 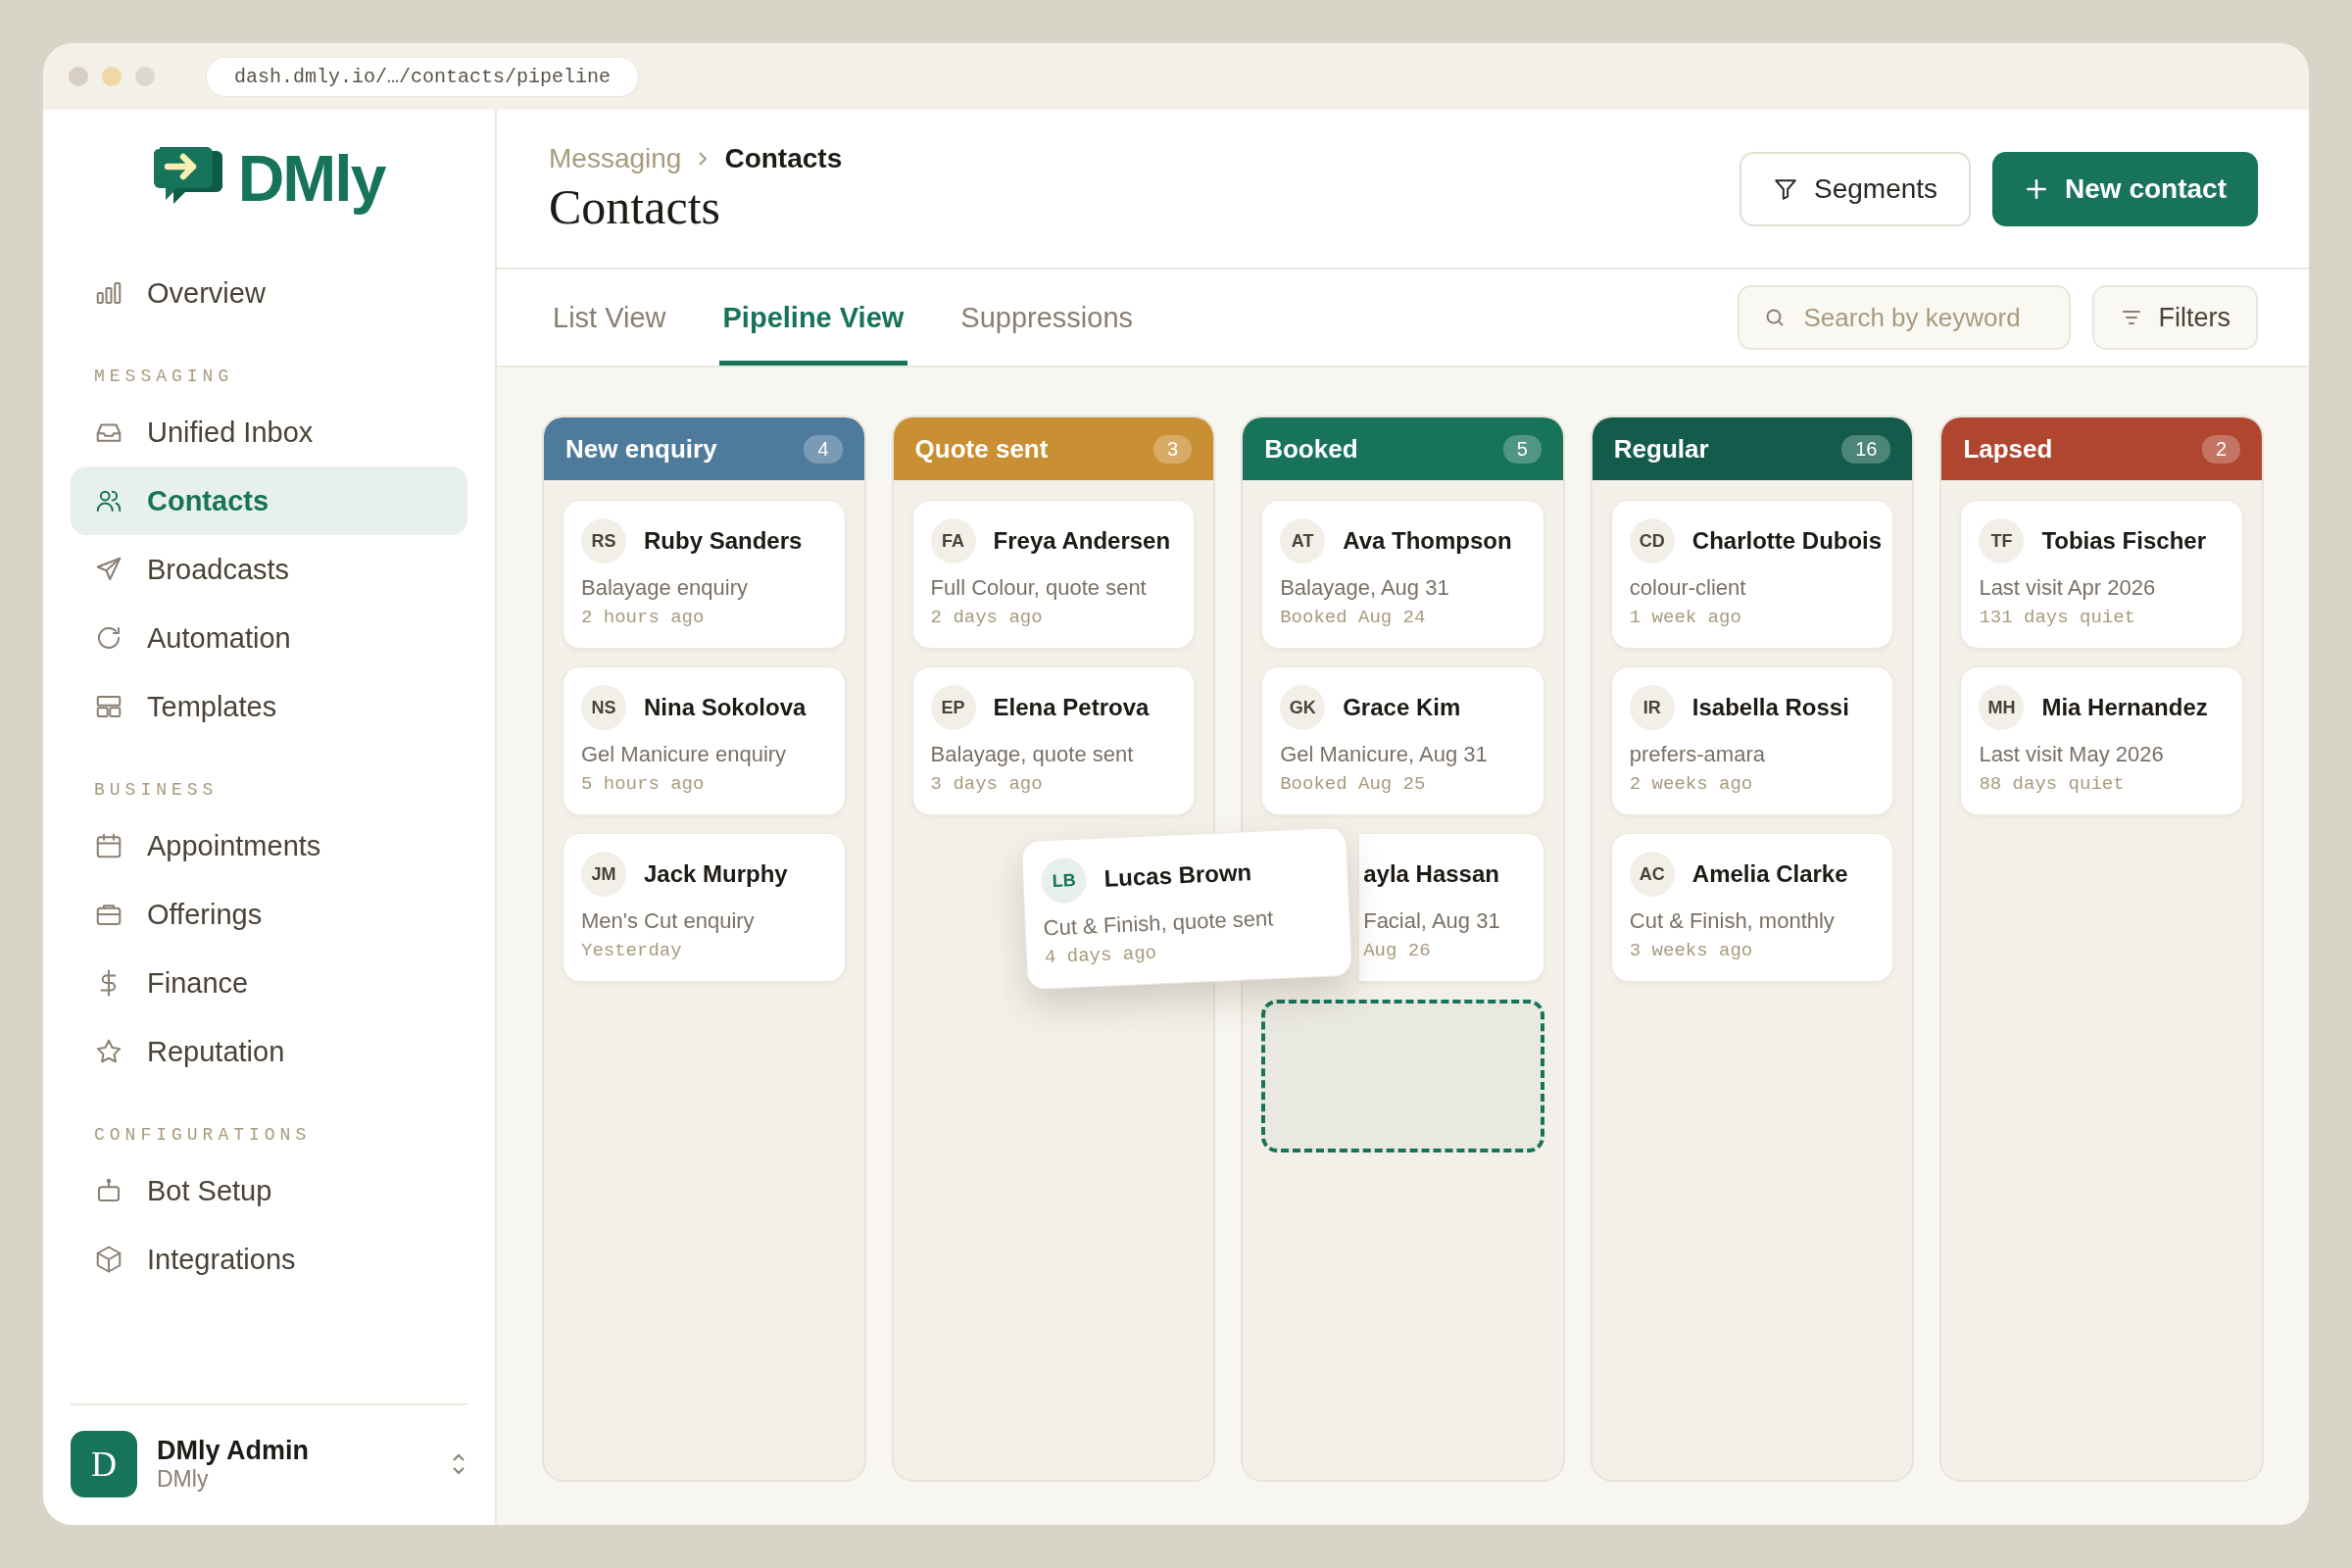 I want to click on contact-name: Jack Murphy, so click(x=716, y=874).